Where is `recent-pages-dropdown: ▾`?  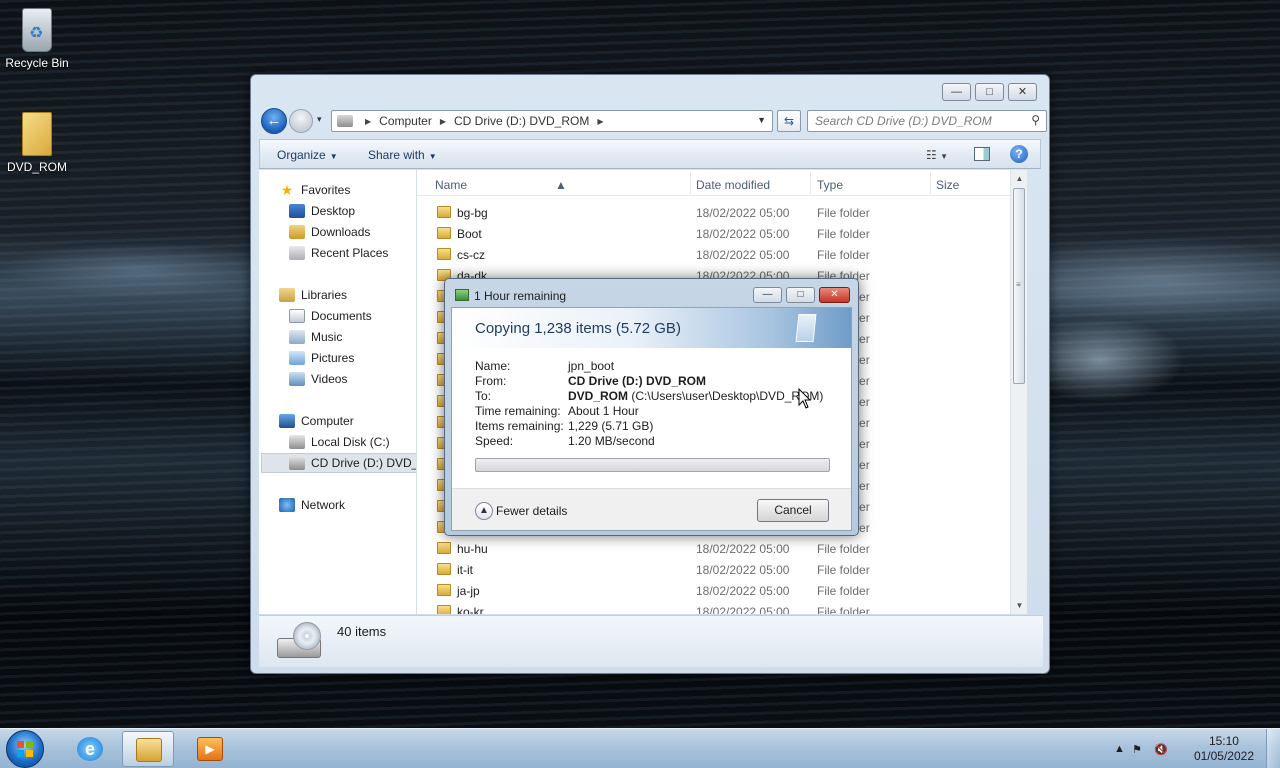 recent-pages-dropdown: ▾ is located at coordinates (319, 119).